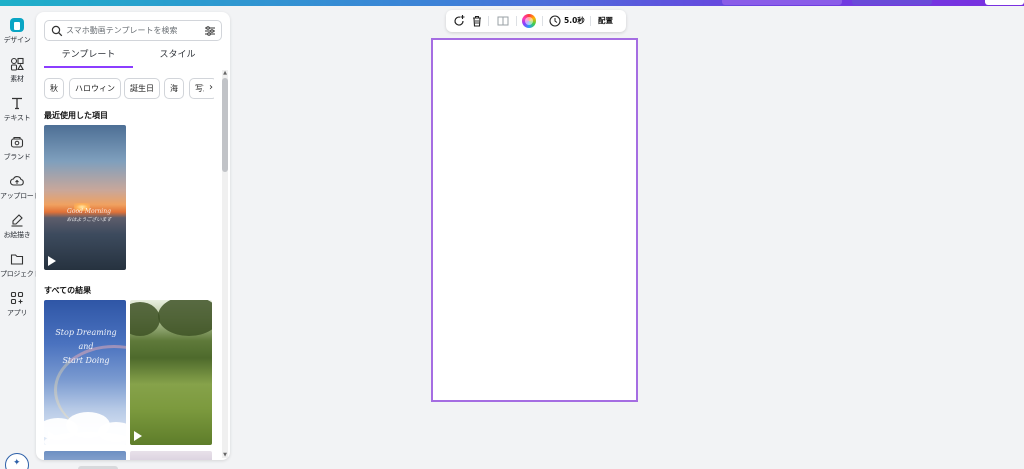 Image resolution: width=1024 pixels, height=469 pixels. I want to click on rail-label: お絵描き, so click(17, 235).